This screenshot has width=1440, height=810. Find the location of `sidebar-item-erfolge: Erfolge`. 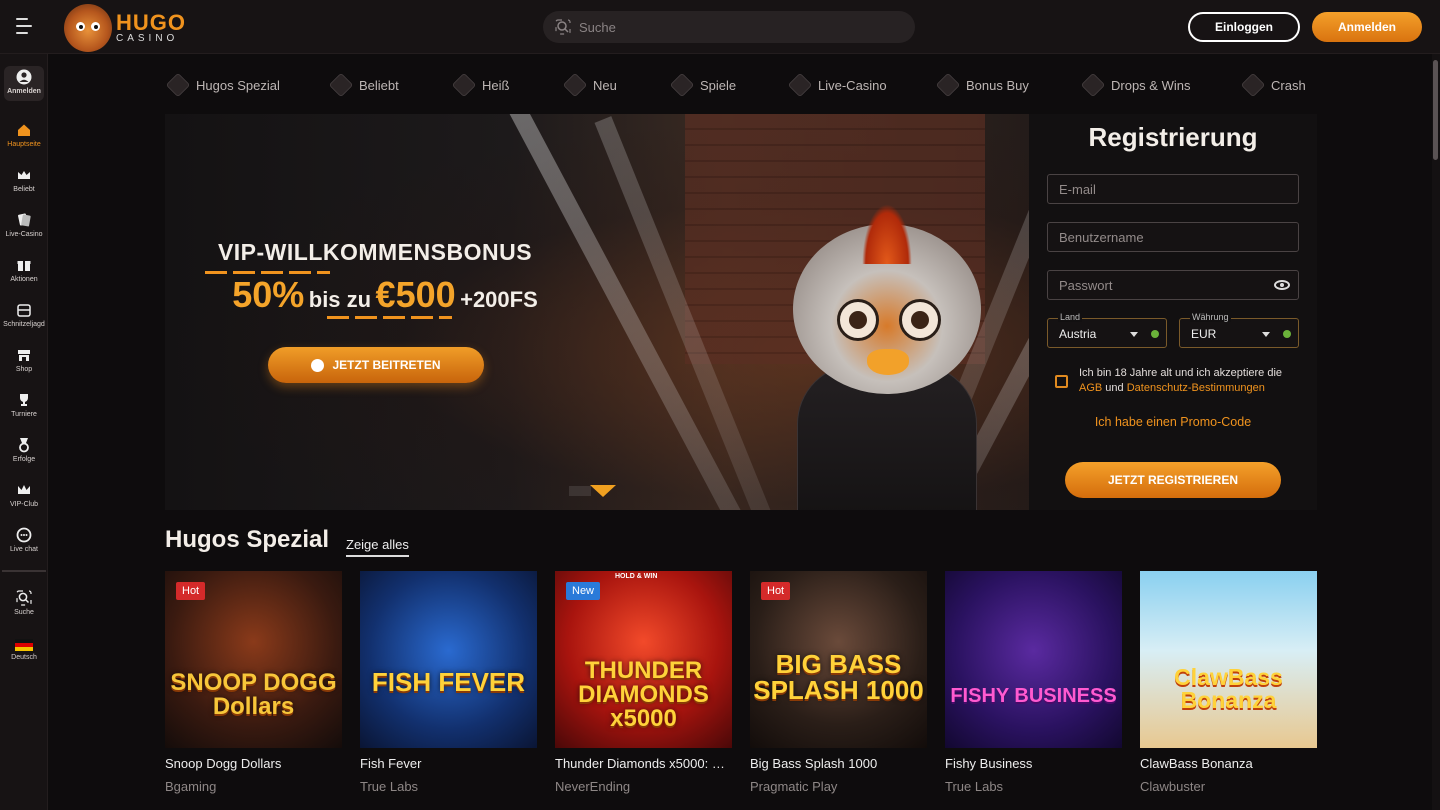

sidebar-item-erfolge: Erfolge is located at coordinates (24, 450).